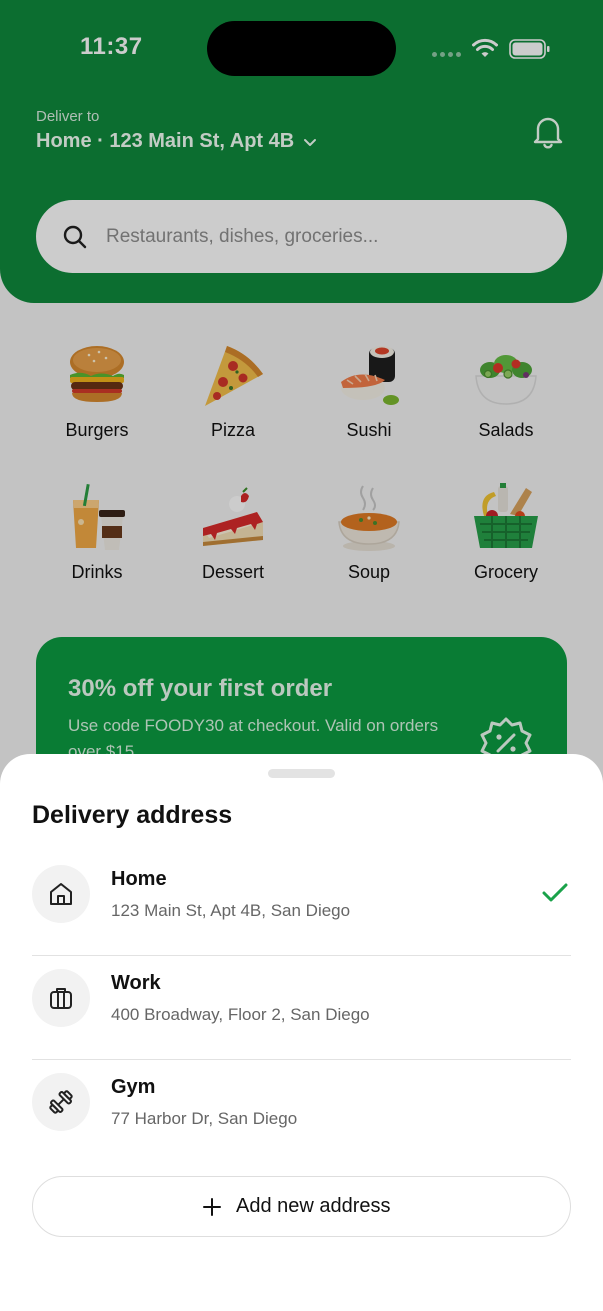 The width and height of the screenshot is (603, 1311). I want to click on address-option-work: Work 400 Broadway, Floor 2, San Diego, so click(301, 1008).